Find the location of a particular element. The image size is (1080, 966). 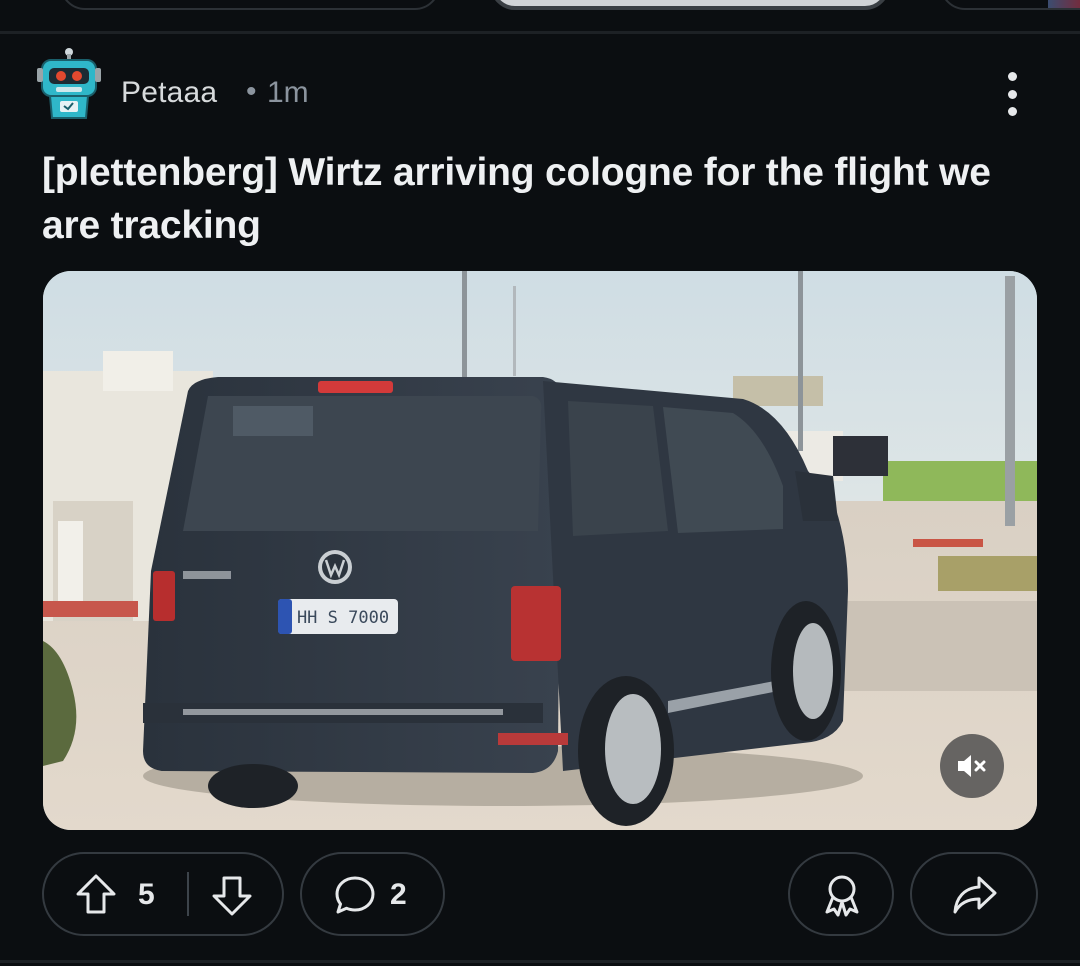

vote-count: 5 is located at coordinates (146, 894).